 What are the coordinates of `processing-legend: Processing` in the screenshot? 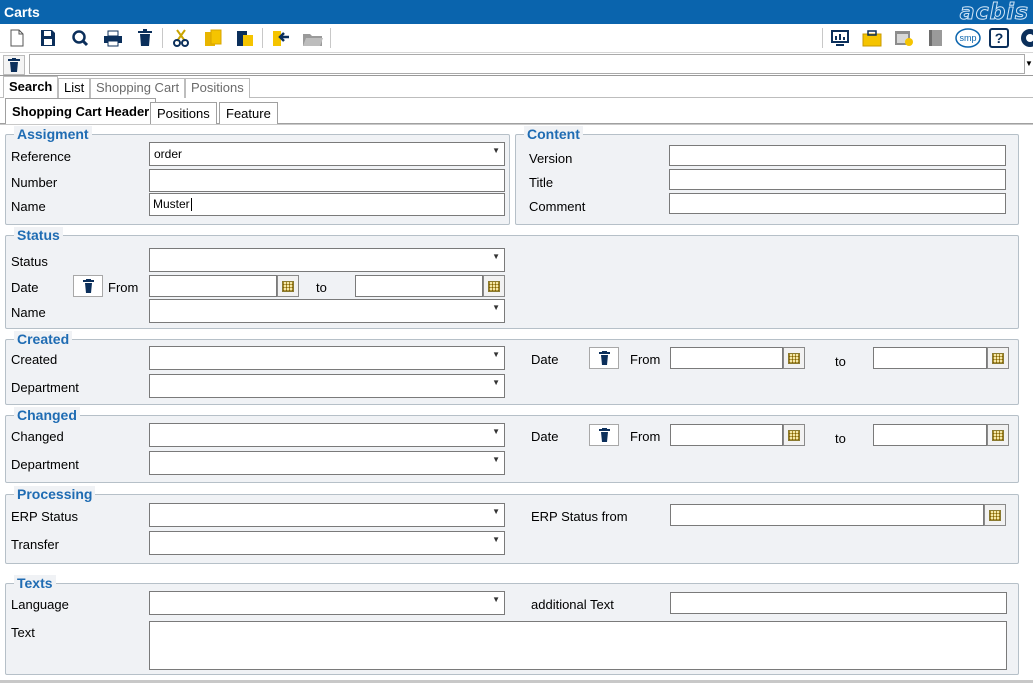 It's located at (55, 494).